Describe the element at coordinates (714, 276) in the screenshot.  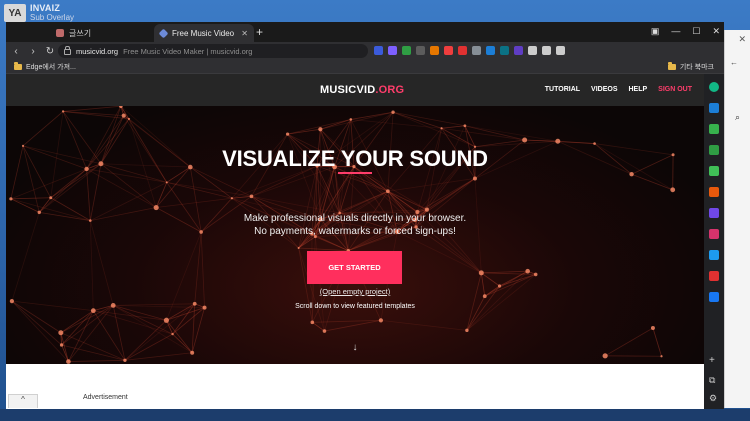
I see `youtube-icon` at that location.